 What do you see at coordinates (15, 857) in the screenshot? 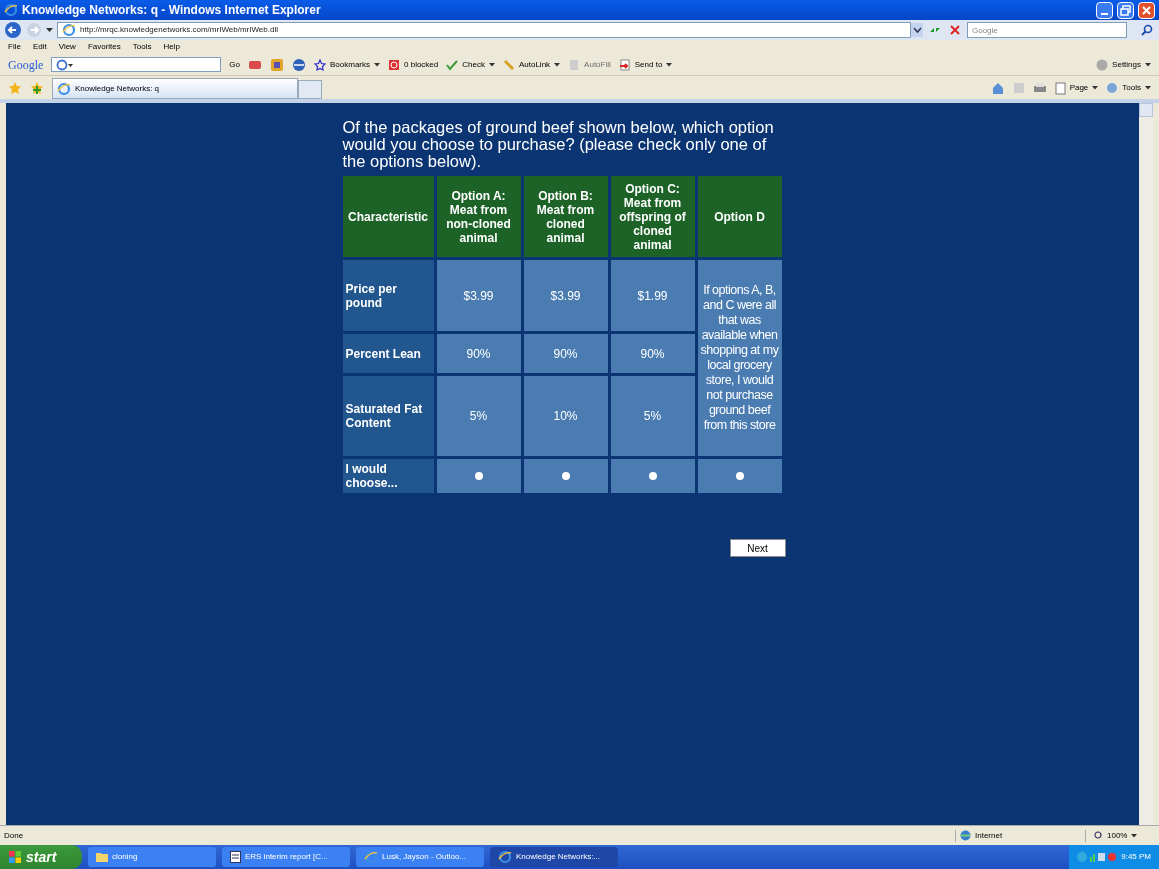
I see `windows-logo-icon` at bounding box center [15, 857].